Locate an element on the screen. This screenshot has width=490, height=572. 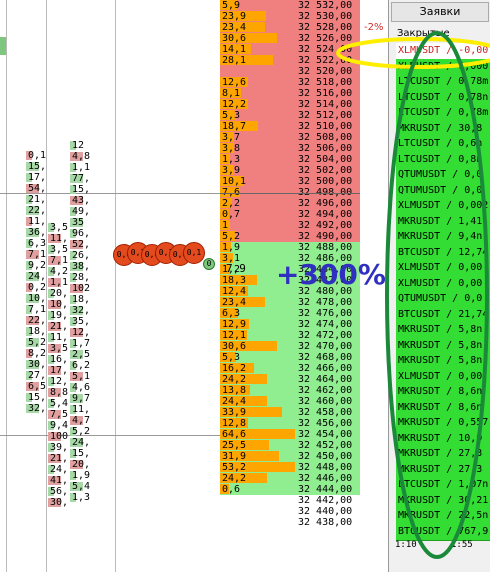
cluster-value: 21, is located at coordinates (59, 458).